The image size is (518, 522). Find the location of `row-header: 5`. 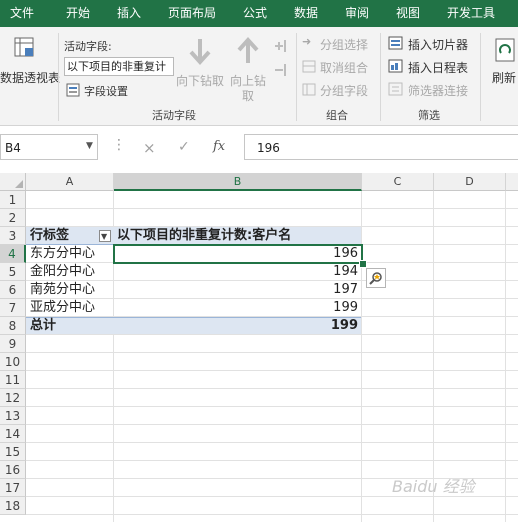

row-header: 5 is located at coordinates (13, 272).